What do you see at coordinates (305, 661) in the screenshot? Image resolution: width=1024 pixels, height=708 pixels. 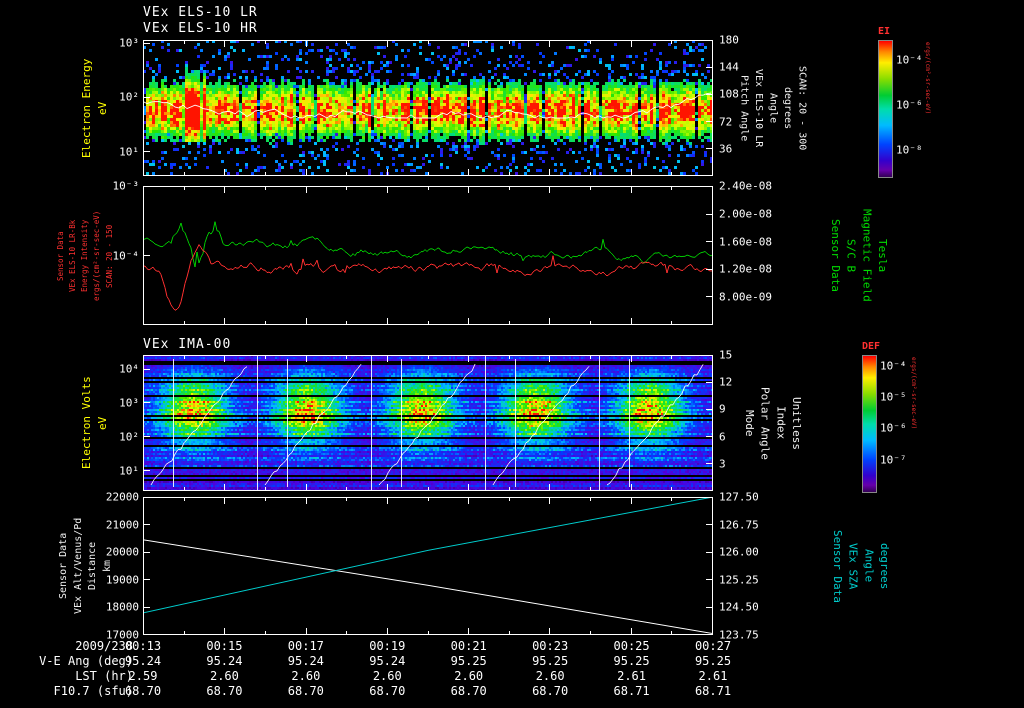 I see `data-row-value: 95.24` at bounding box center [305, 661].